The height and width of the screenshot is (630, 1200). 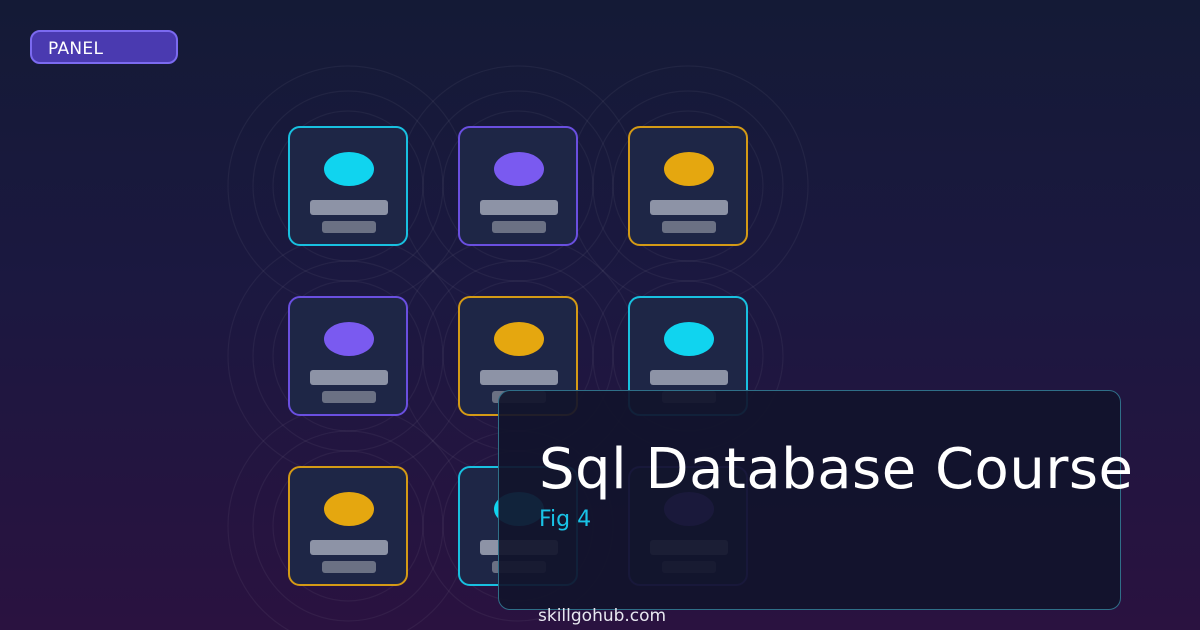 What do you see at coordinates (565, 519) in the screenshot?
I see `figure-label: Fig 4` at bounding box center [565, 519].